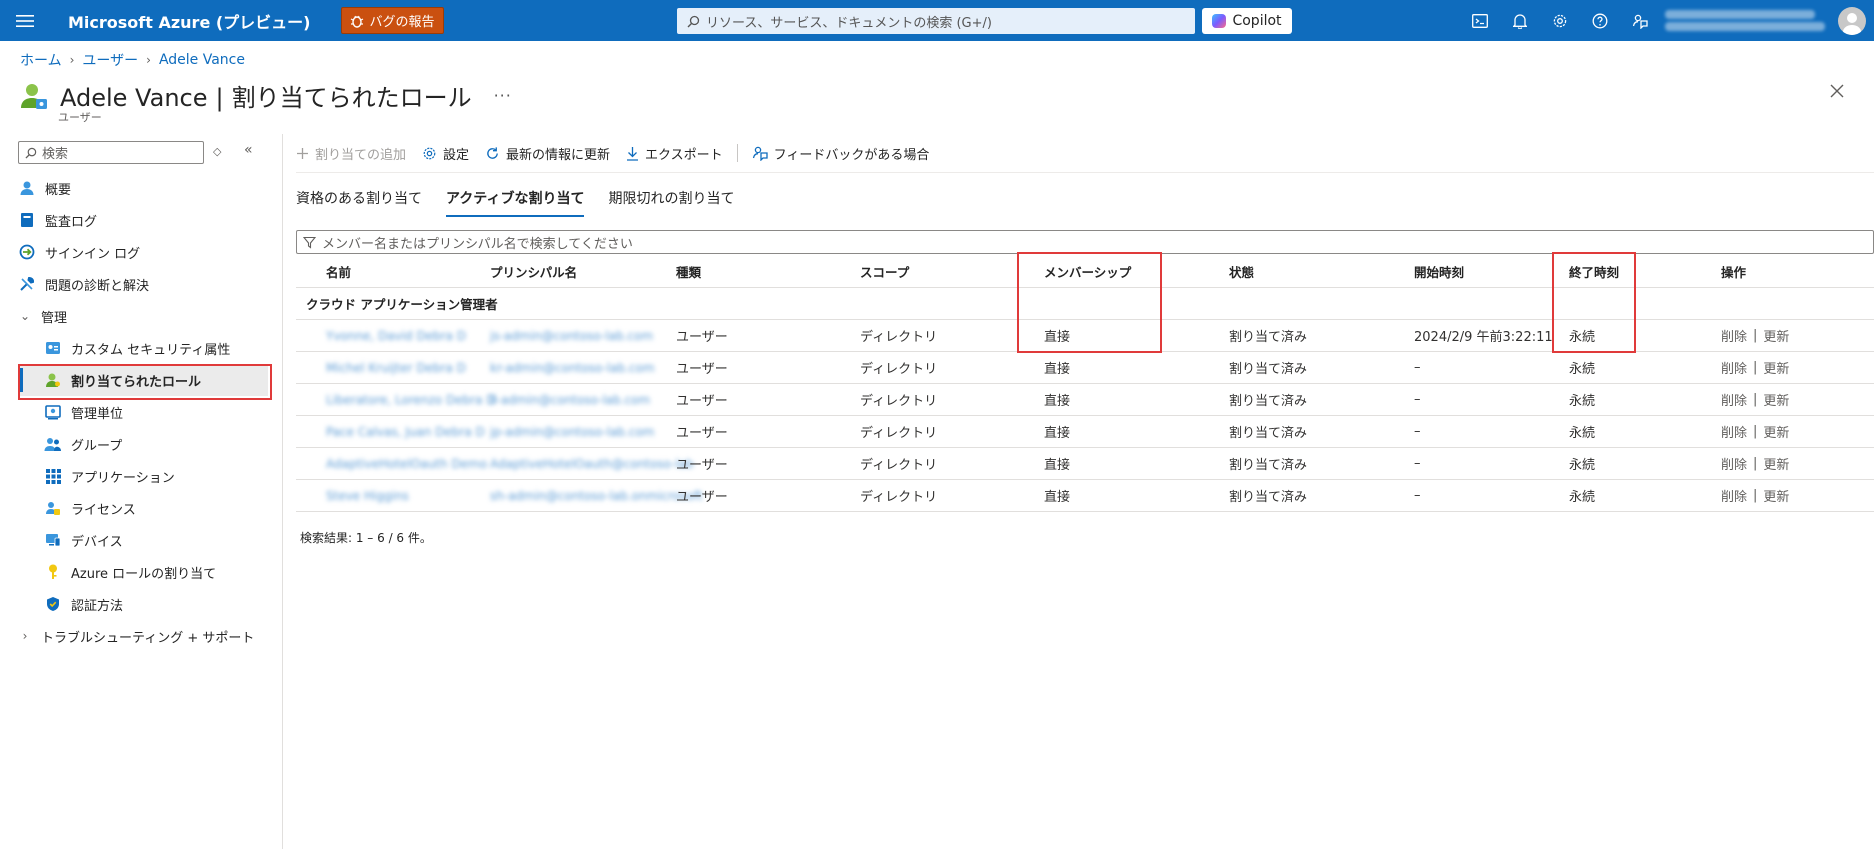 Image resolution: width=1874 pixels, height=849 pixels. I want to click on tab-eligible: 資格のある割り当て, so click(359, 202).